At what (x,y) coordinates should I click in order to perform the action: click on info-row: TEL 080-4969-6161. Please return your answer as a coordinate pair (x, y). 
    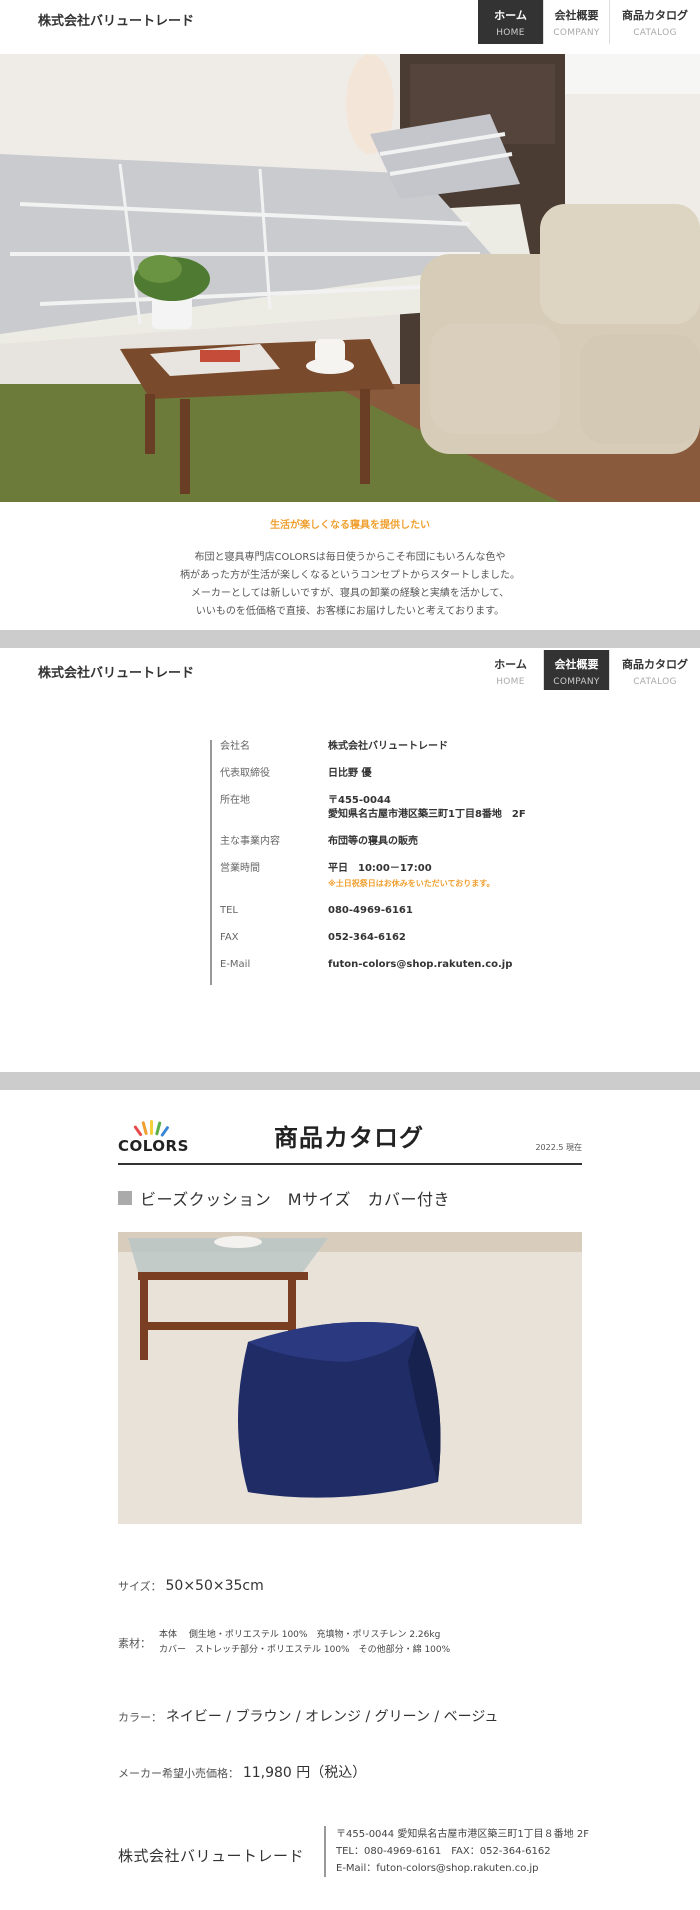
    Looking at the image, I should click on (395, 911).